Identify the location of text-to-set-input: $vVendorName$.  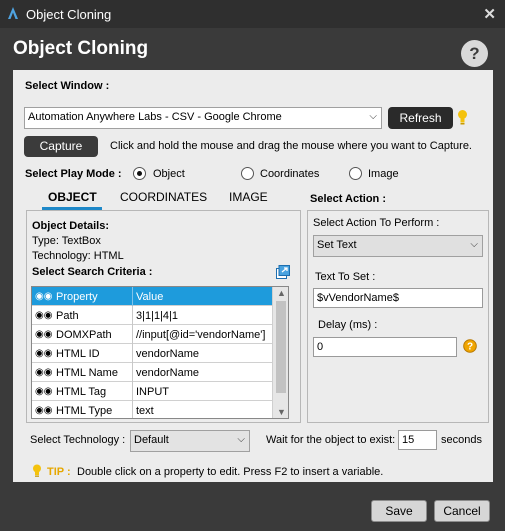
(398, 298).